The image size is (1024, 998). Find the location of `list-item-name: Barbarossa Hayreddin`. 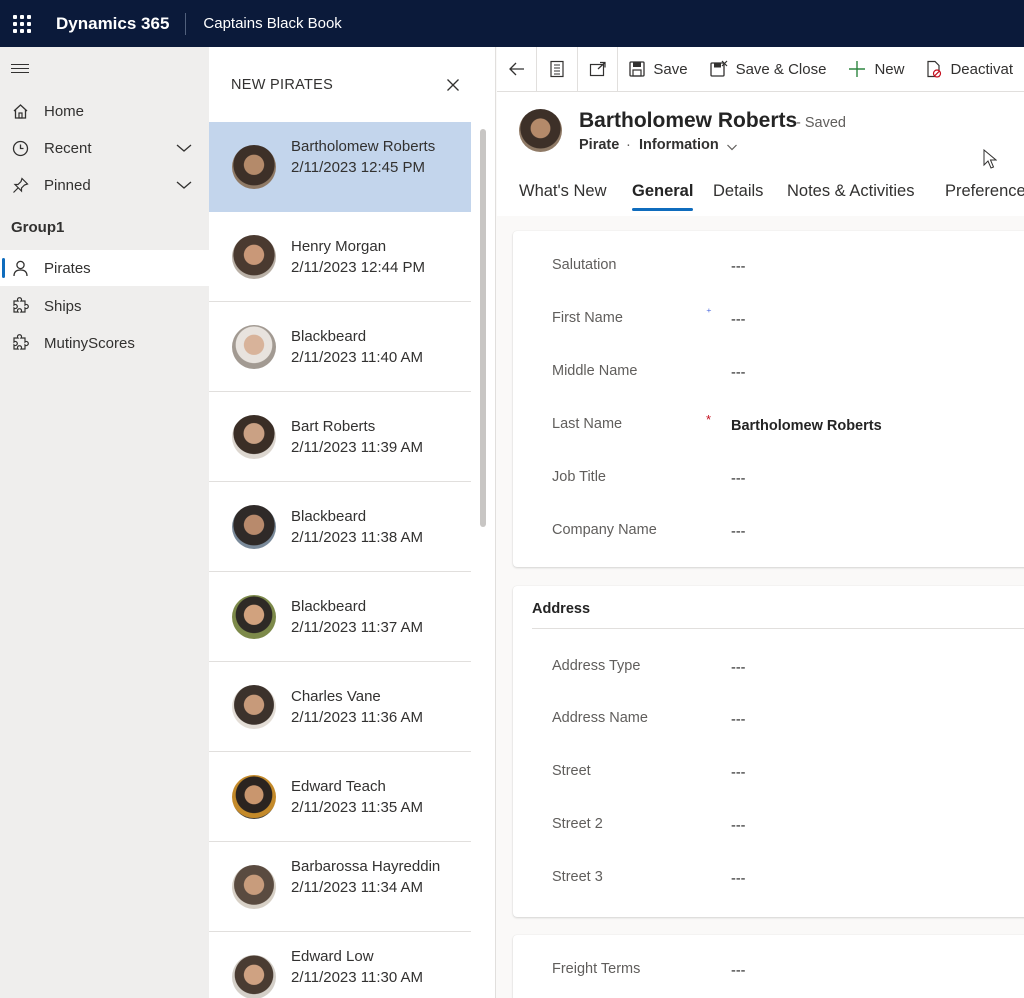

list-item-name: Barbarossa Hayreddin is located at coordinates (366, 866).